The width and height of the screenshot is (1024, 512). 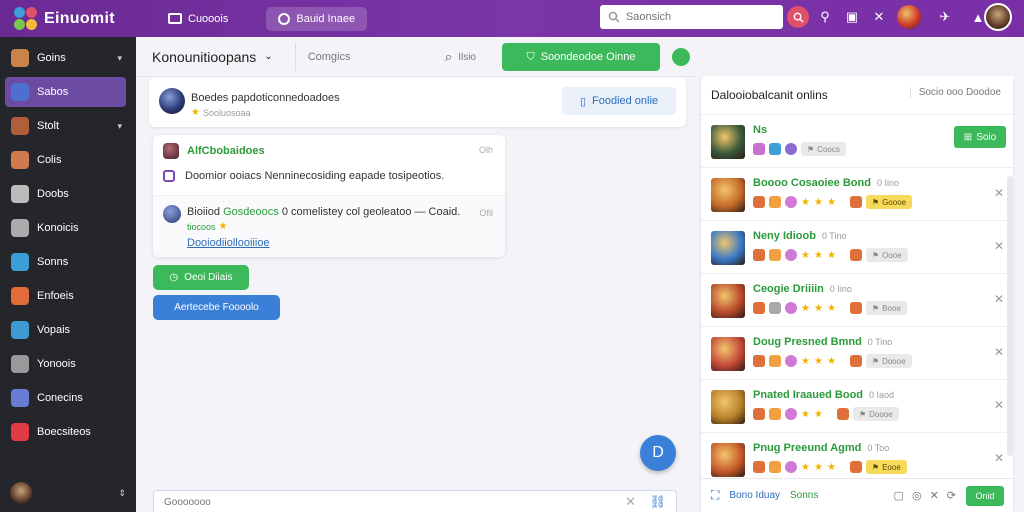 I want to click on page-title: Konounitioopans ⌄, so click(x=212, y=57).